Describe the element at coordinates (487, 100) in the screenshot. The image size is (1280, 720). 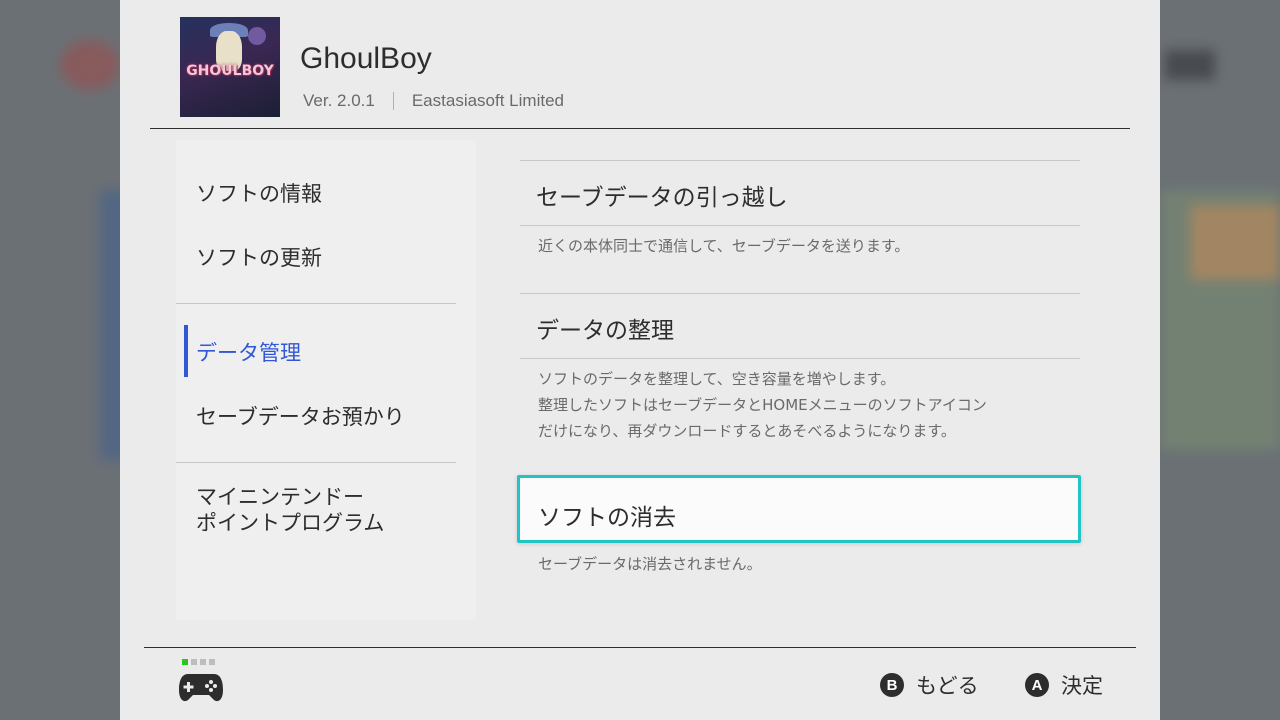
I see `publisher-label: Eastasiasoft Limited` at that location.